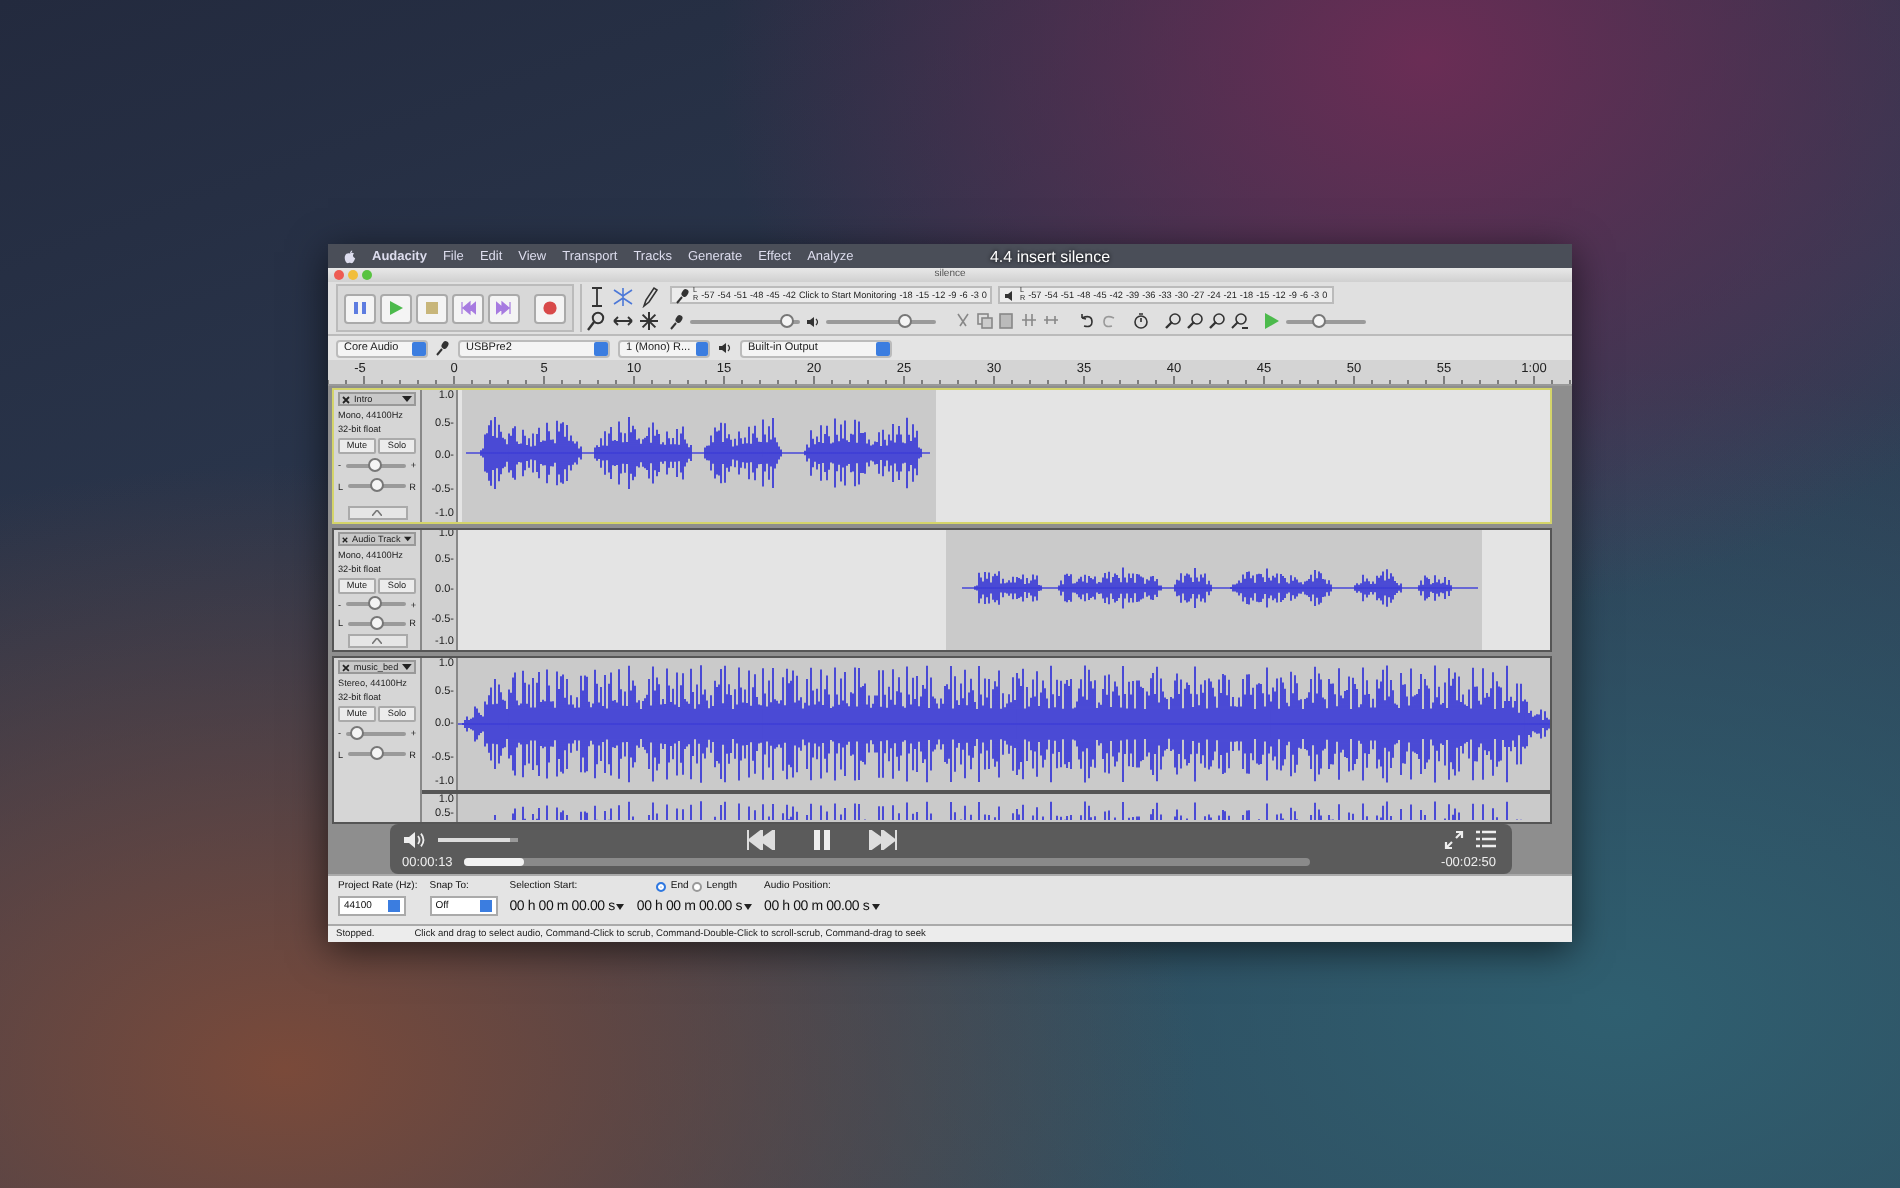 Image resolution: width=1900 pixels, height=1188 pixels. Describe the element at coordinates (1087, 321) in the screenshot. I see `undo-icon` at that location.